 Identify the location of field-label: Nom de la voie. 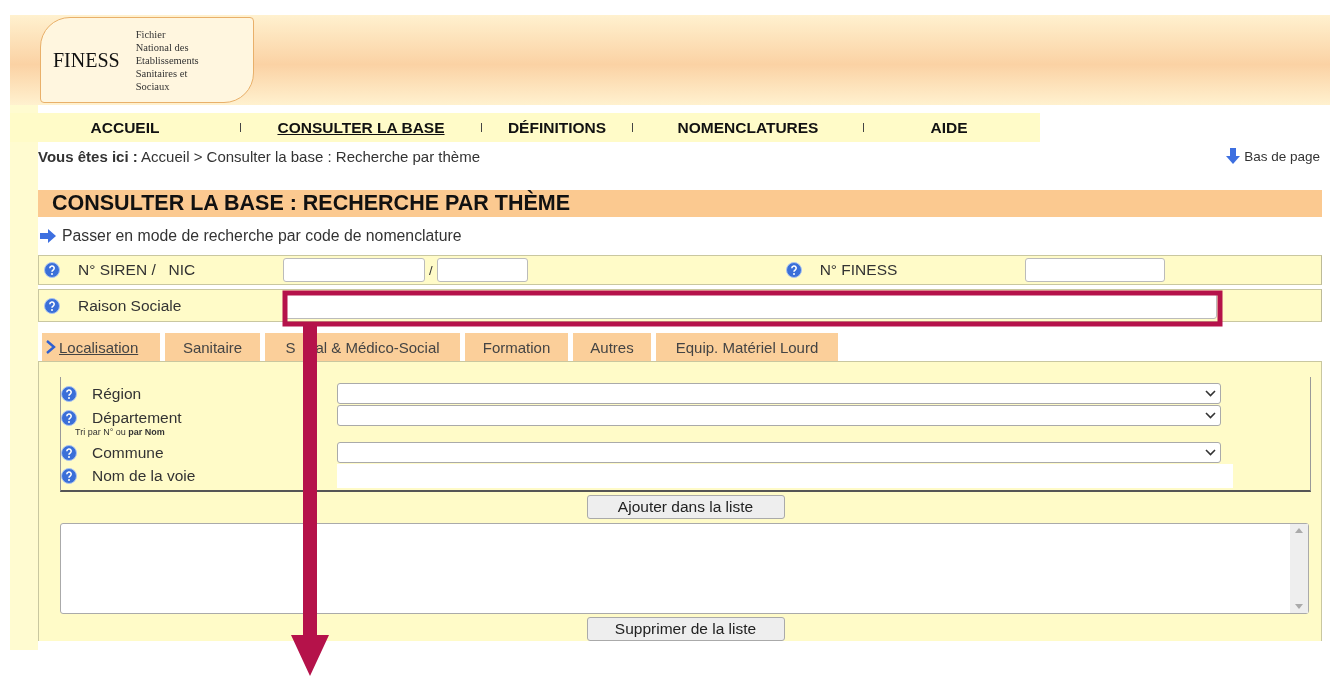
(144, 475).